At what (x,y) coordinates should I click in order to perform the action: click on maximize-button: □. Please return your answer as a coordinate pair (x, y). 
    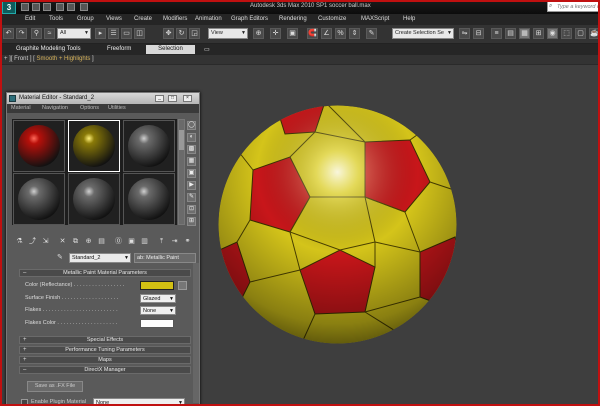
    Looking at the image, I should click on (172, 98).